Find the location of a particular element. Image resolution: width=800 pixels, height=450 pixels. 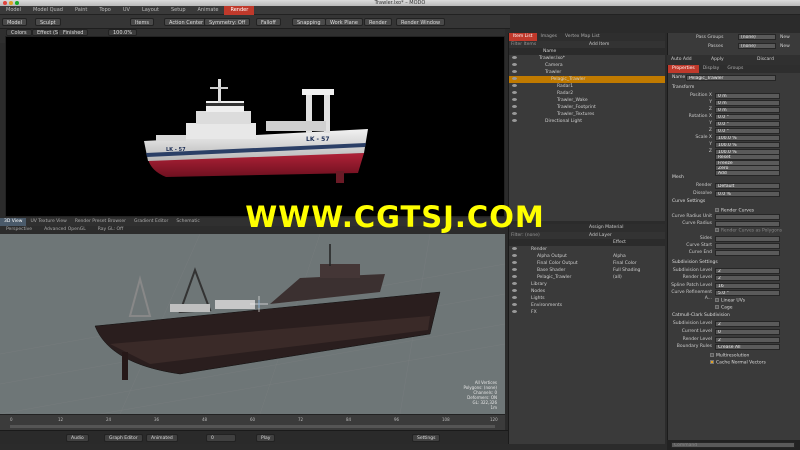

snapping-button: Snapping is located at coordinates (309, 22).